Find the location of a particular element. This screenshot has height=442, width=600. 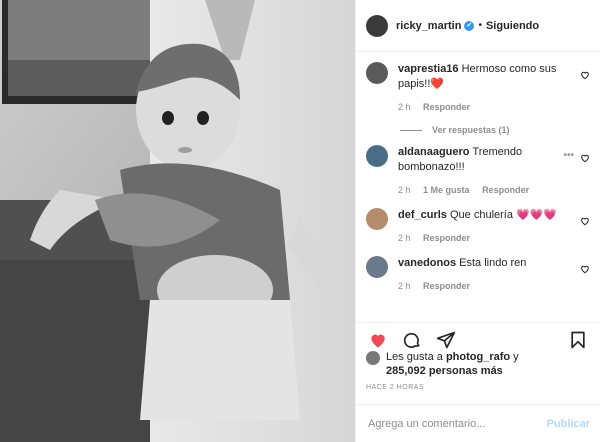

author-username: ricky_martin is located at coordinates (428, 26).